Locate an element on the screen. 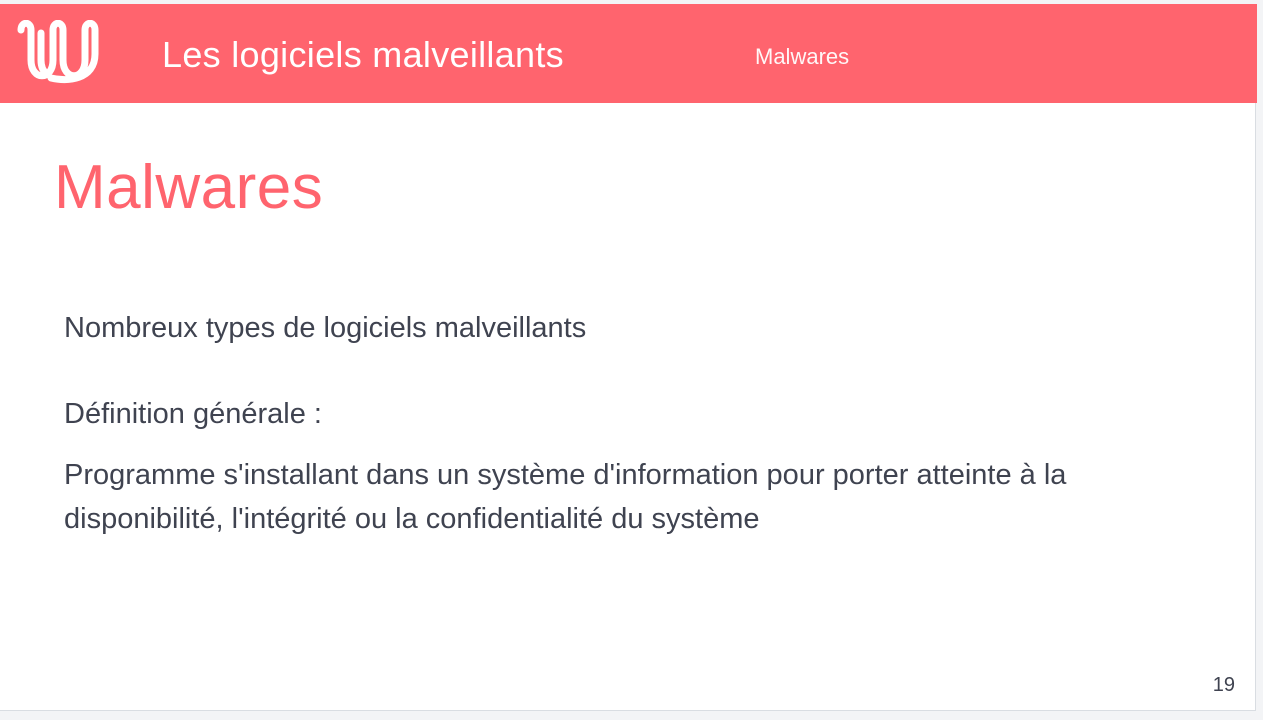  definition-heading: Définition générale : is located at coordinates (193, 414).